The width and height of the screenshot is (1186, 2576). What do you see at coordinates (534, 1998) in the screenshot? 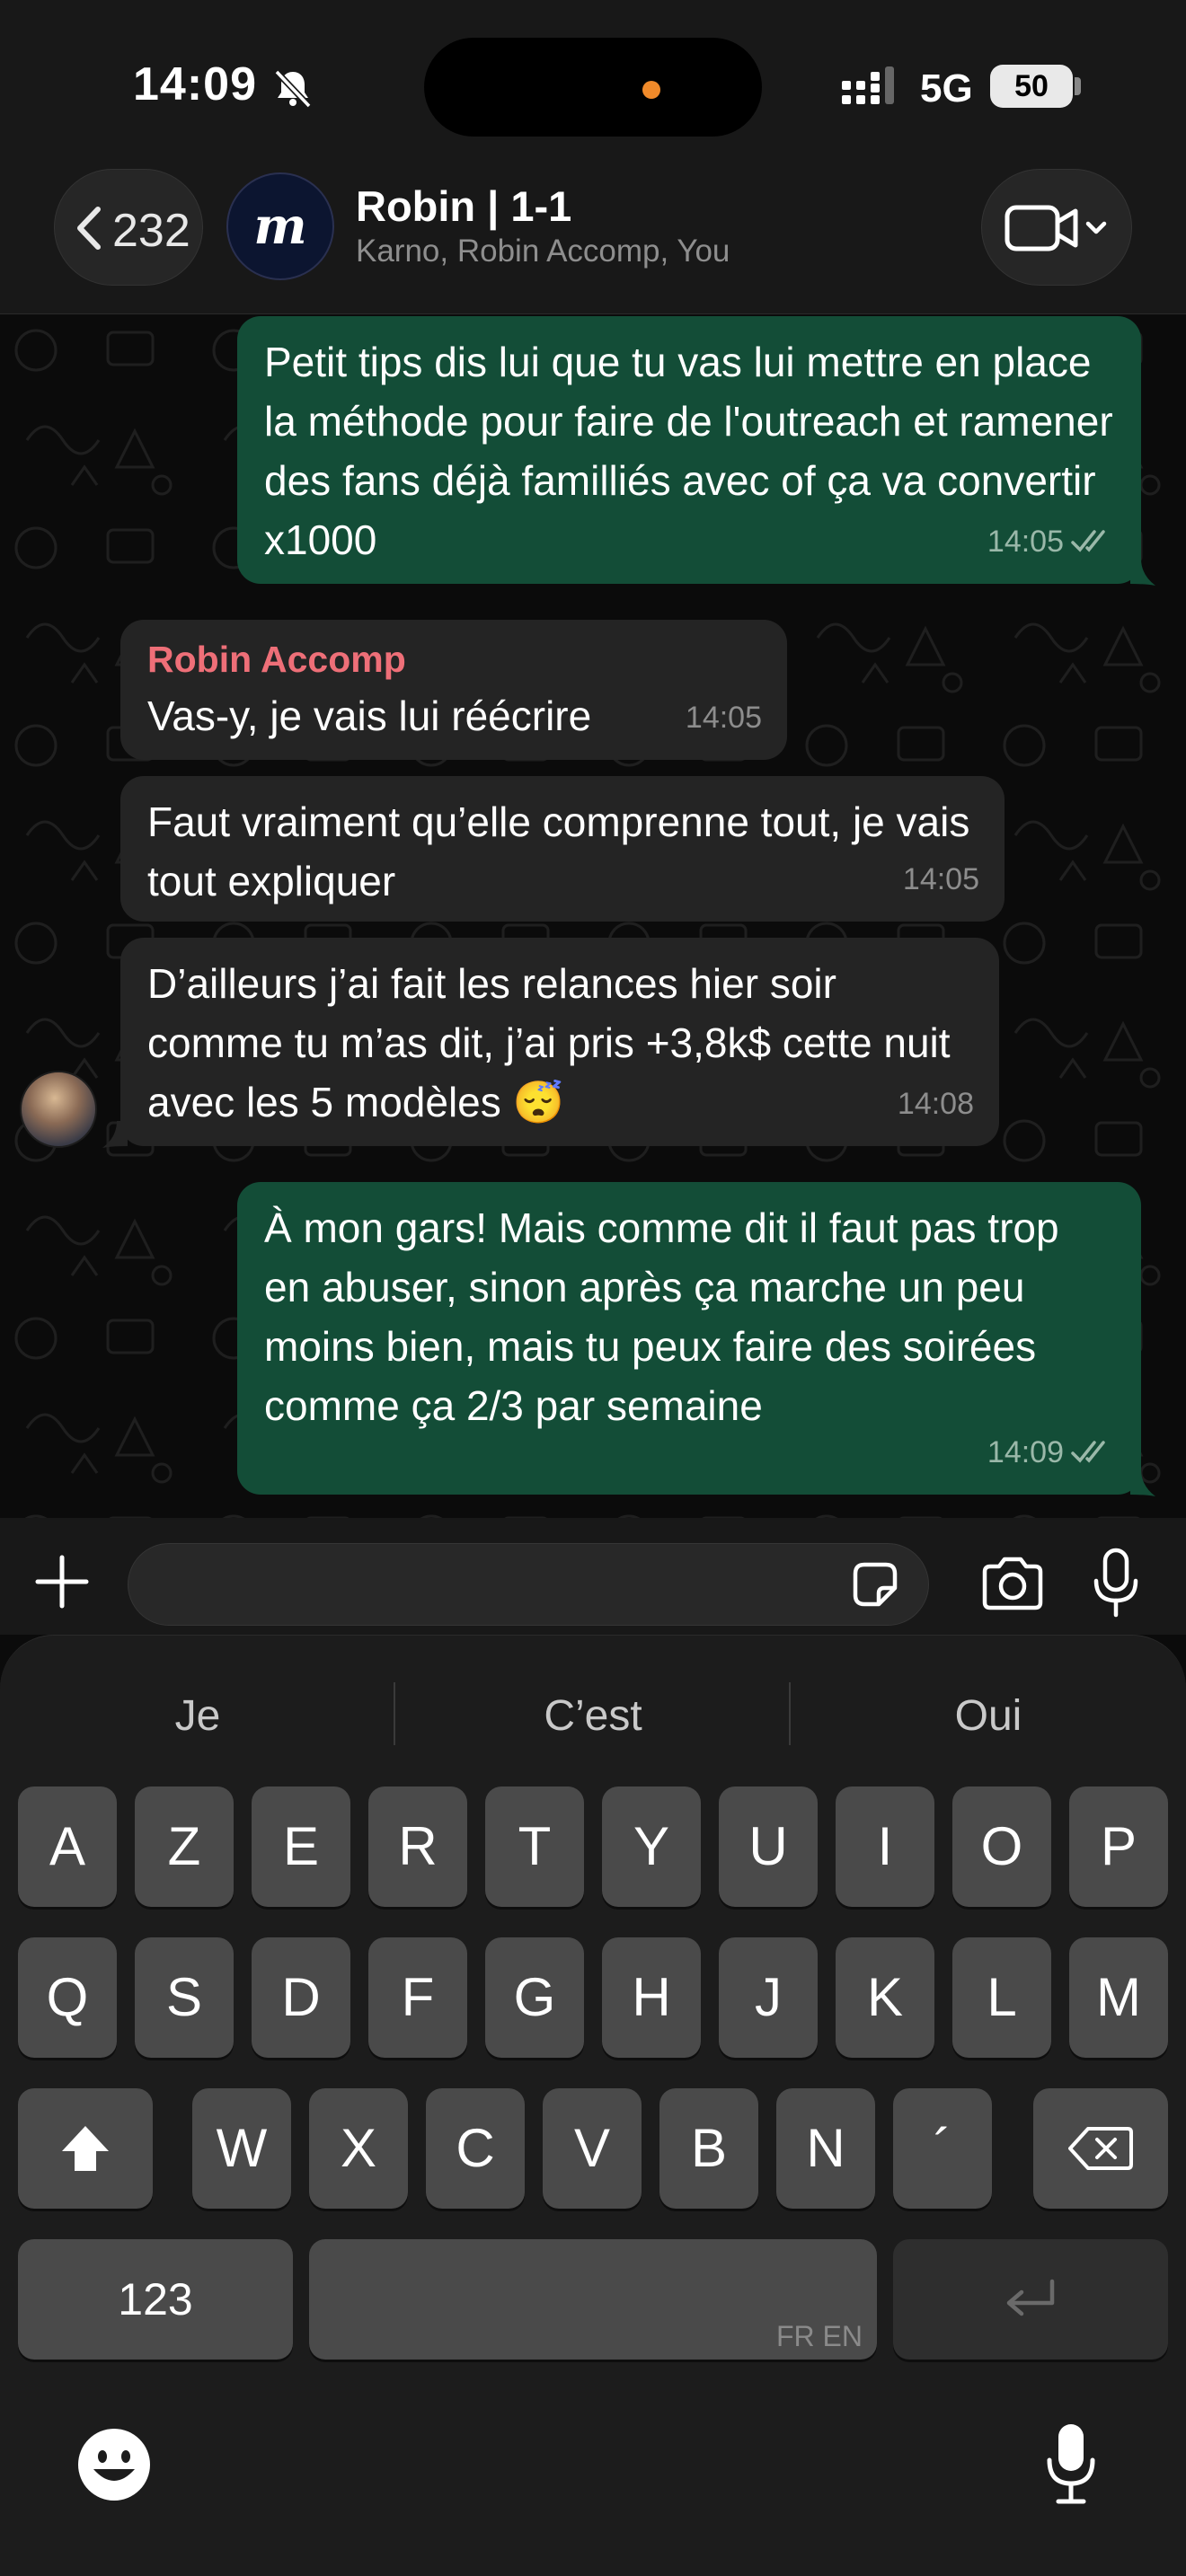
I see `key: G` at bounding box center [534, 1998].